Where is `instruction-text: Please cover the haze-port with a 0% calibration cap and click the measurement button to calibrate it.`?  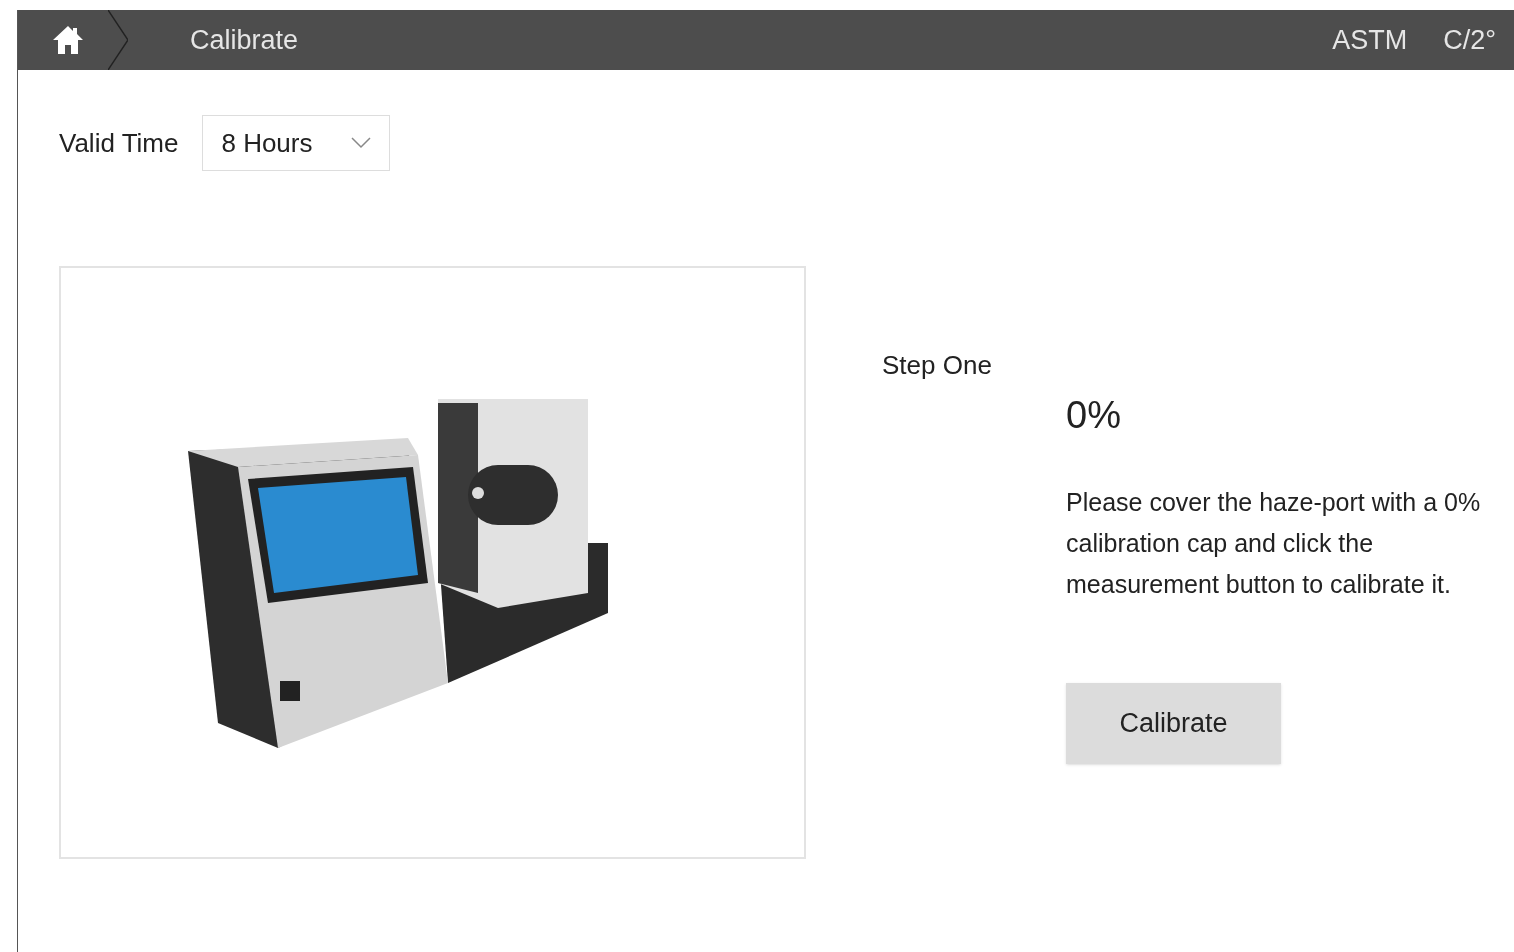 instruction-text: Please cover the haze-port with a 0% calibration cap and click the measurement button to calibrate it. is located at coordinates (1274, 543).